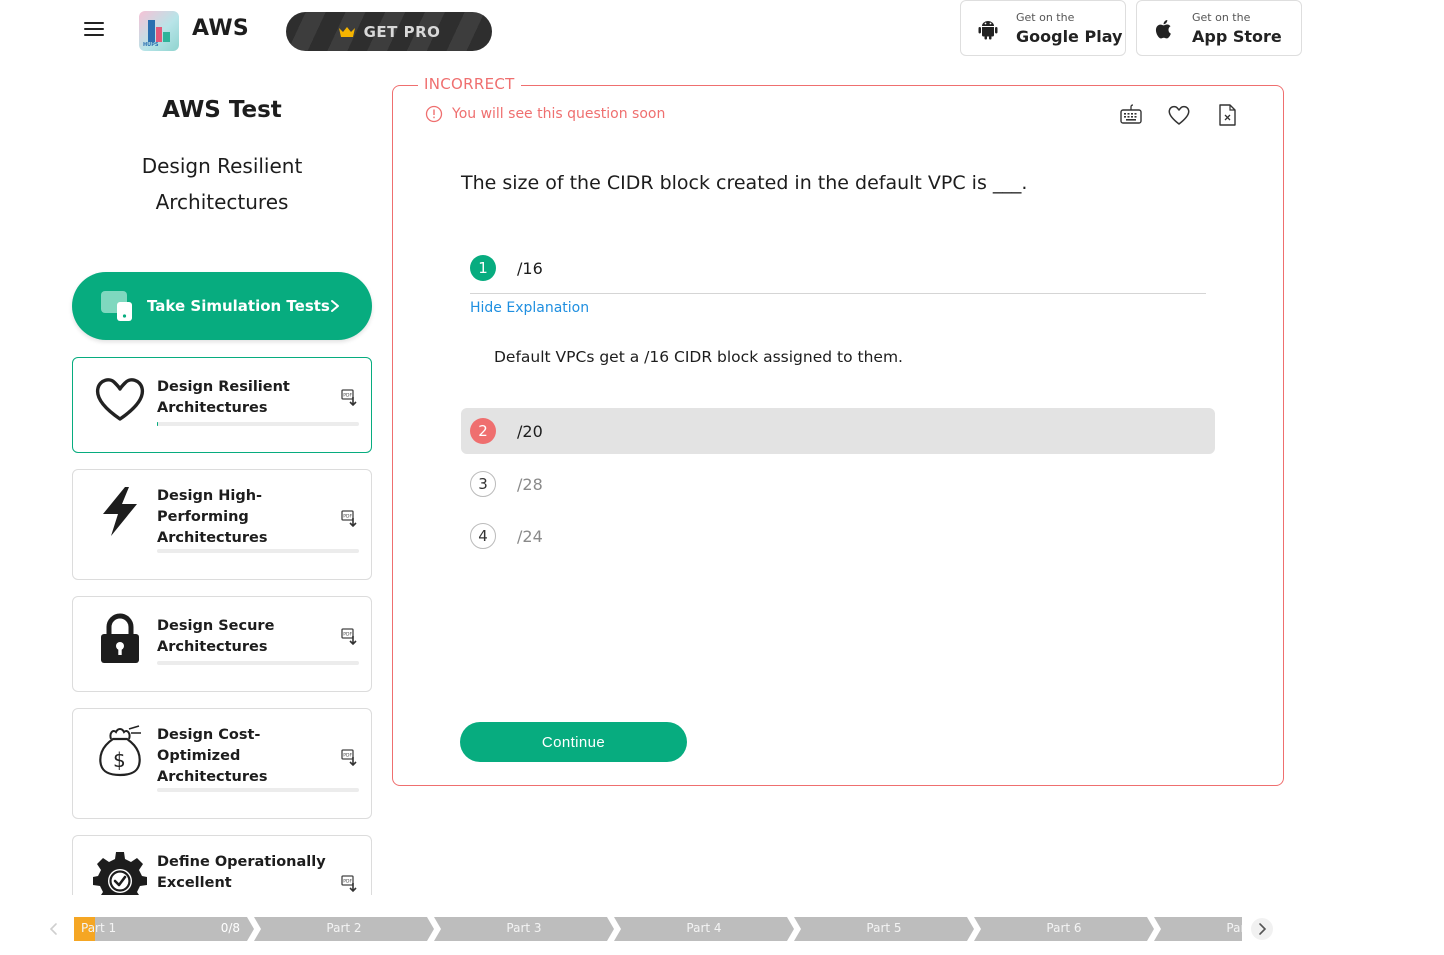 The width and height of the screenshot is (1444, 955). I want to click on money-bag-icon: $, so click(120, 751).